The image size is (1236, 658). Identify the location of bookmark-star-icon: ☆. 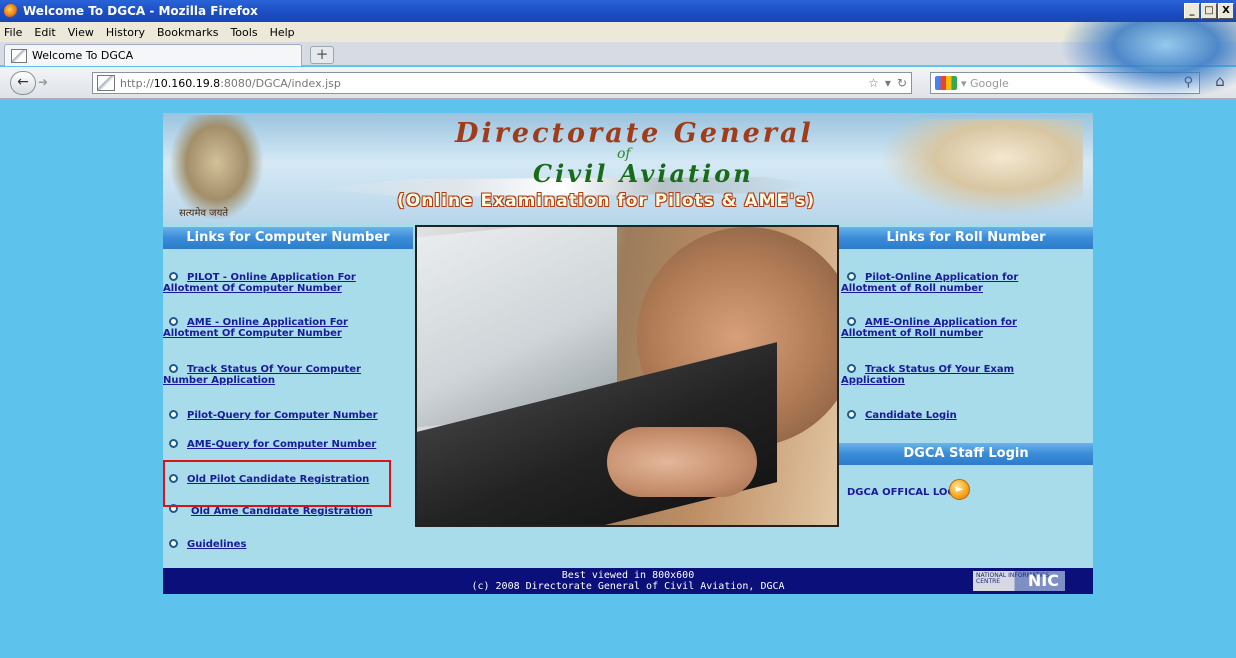
(873, 83).